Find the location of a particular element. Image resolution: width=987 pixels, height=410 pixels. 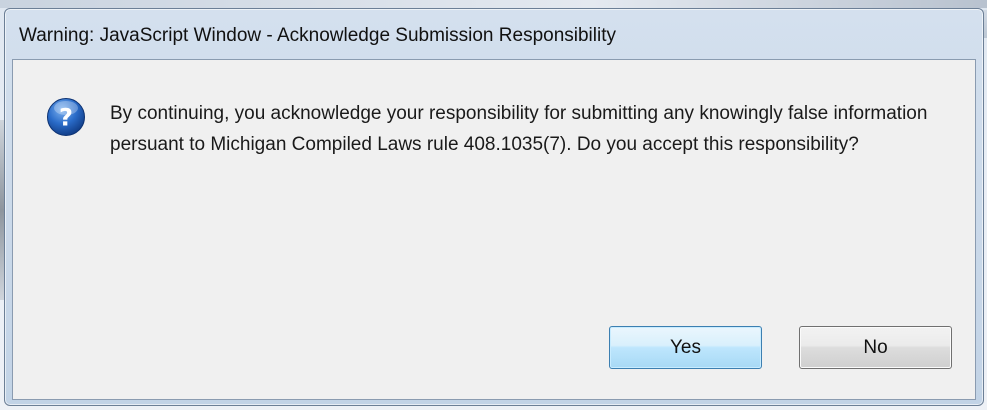

question-icon: ? is located at coordinates (66, 117).